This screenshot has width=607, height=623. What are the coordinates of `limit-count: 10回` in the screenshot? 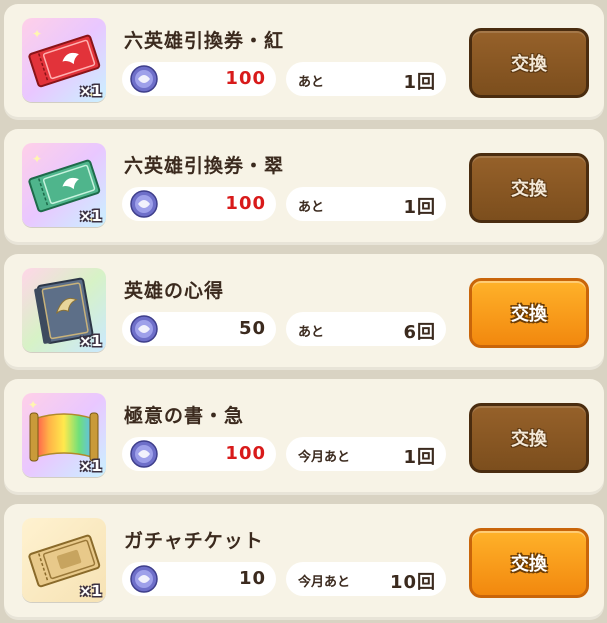 It's located at (412, 582).